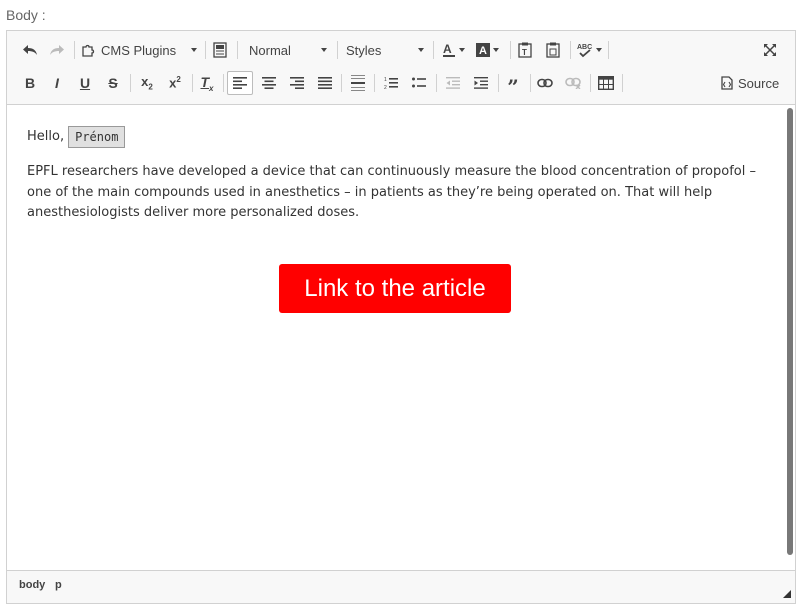  I want to click on indent-button, so click(481, 83).